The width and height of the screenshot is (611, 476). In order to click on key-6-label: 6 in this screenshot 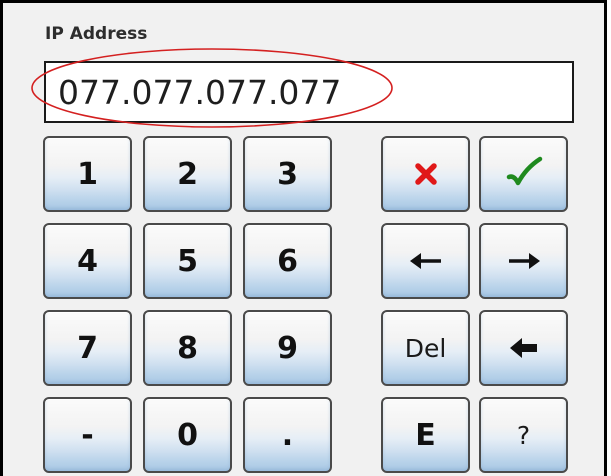, I will do `click(287, 261)`.